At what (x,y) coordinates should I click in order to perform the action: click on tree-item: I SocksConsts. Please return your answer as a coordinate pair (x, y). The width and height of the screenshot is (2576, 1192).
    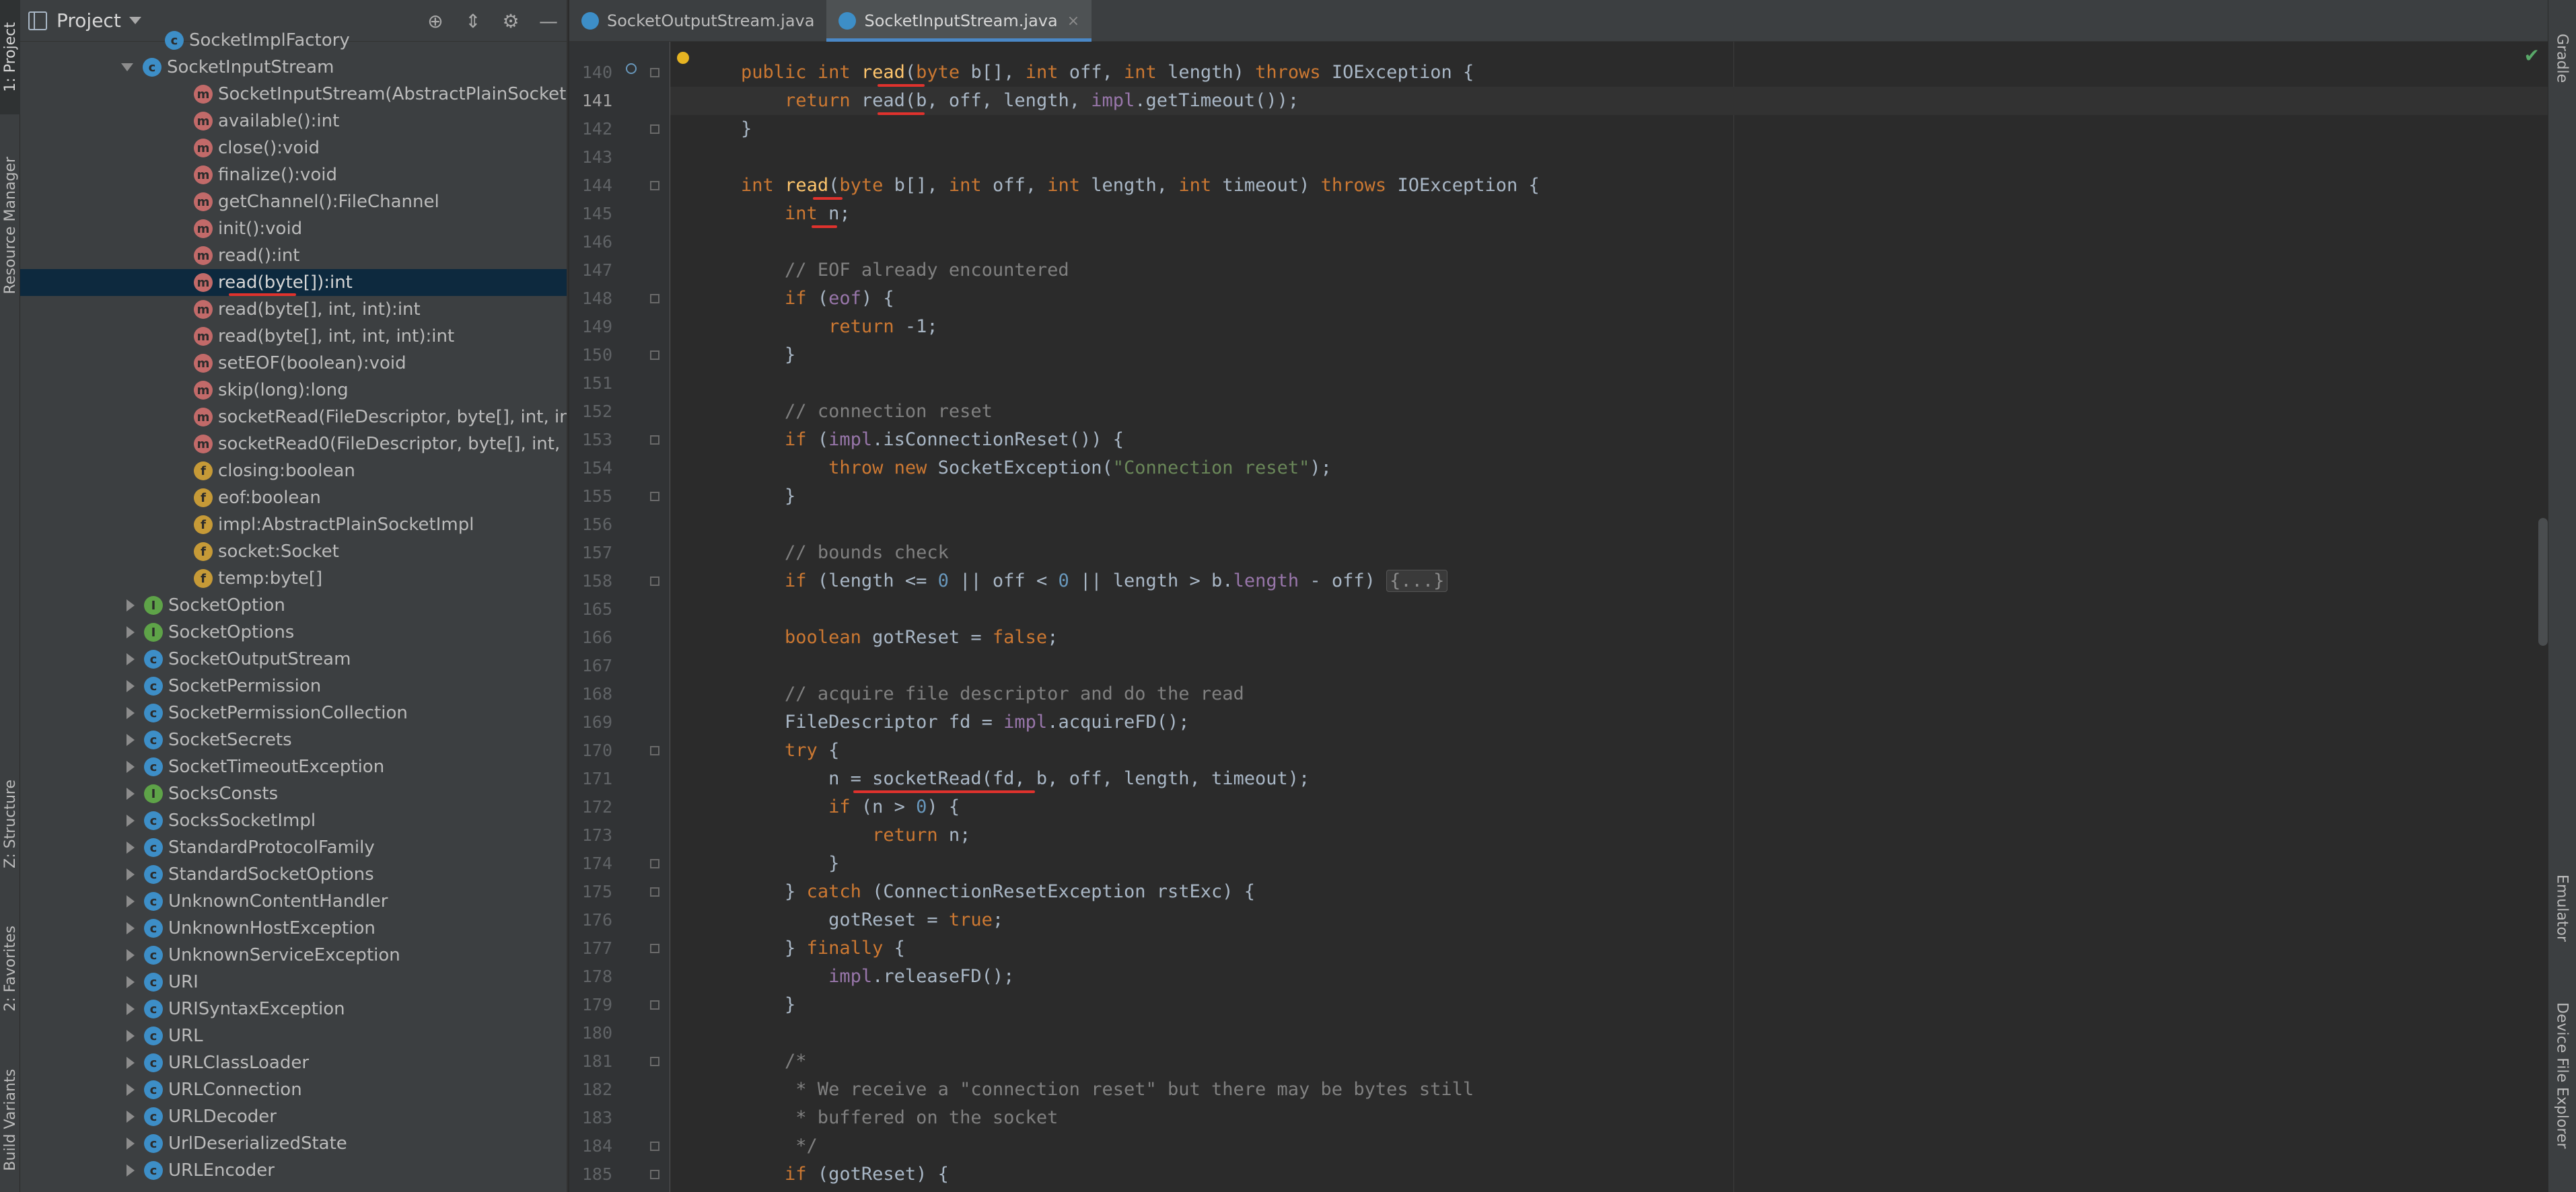
    Looking at the image, I should click on (293, 793).